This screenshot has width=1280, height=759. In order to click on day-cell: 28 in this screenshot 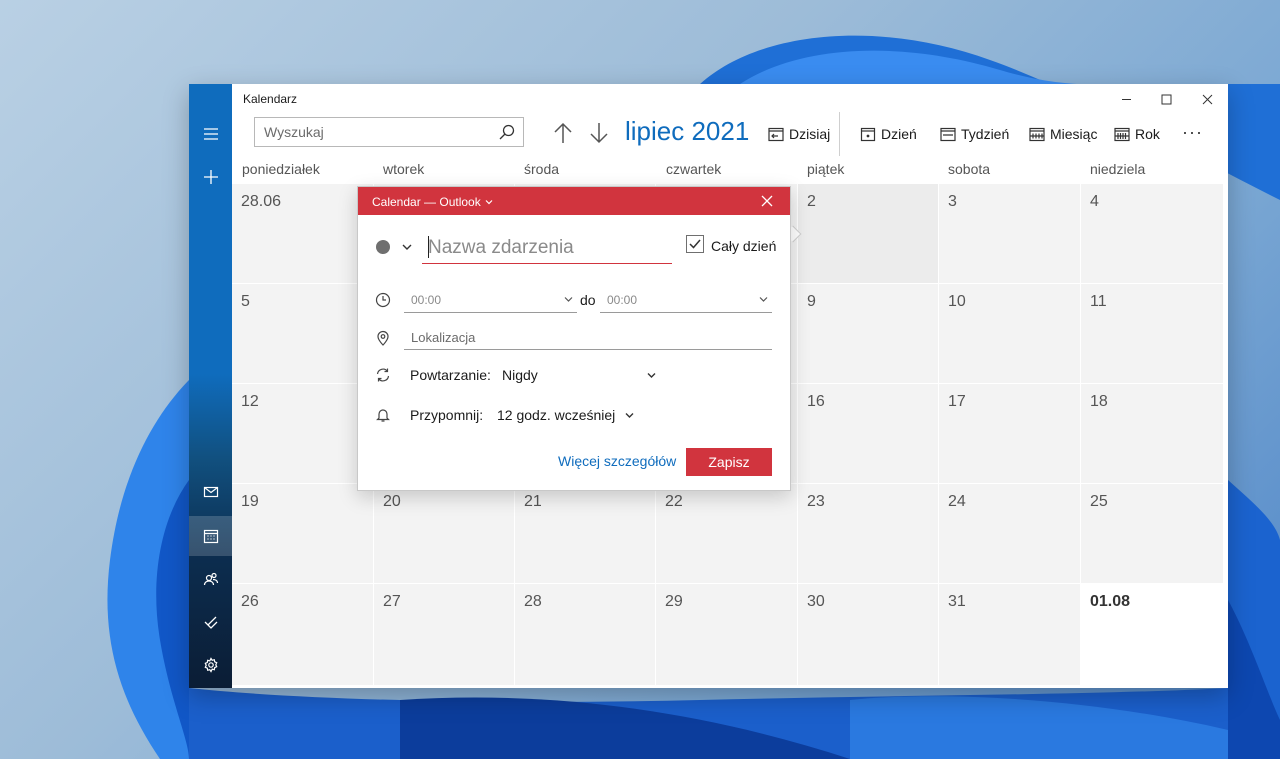, I will do `click(585, 635)`.